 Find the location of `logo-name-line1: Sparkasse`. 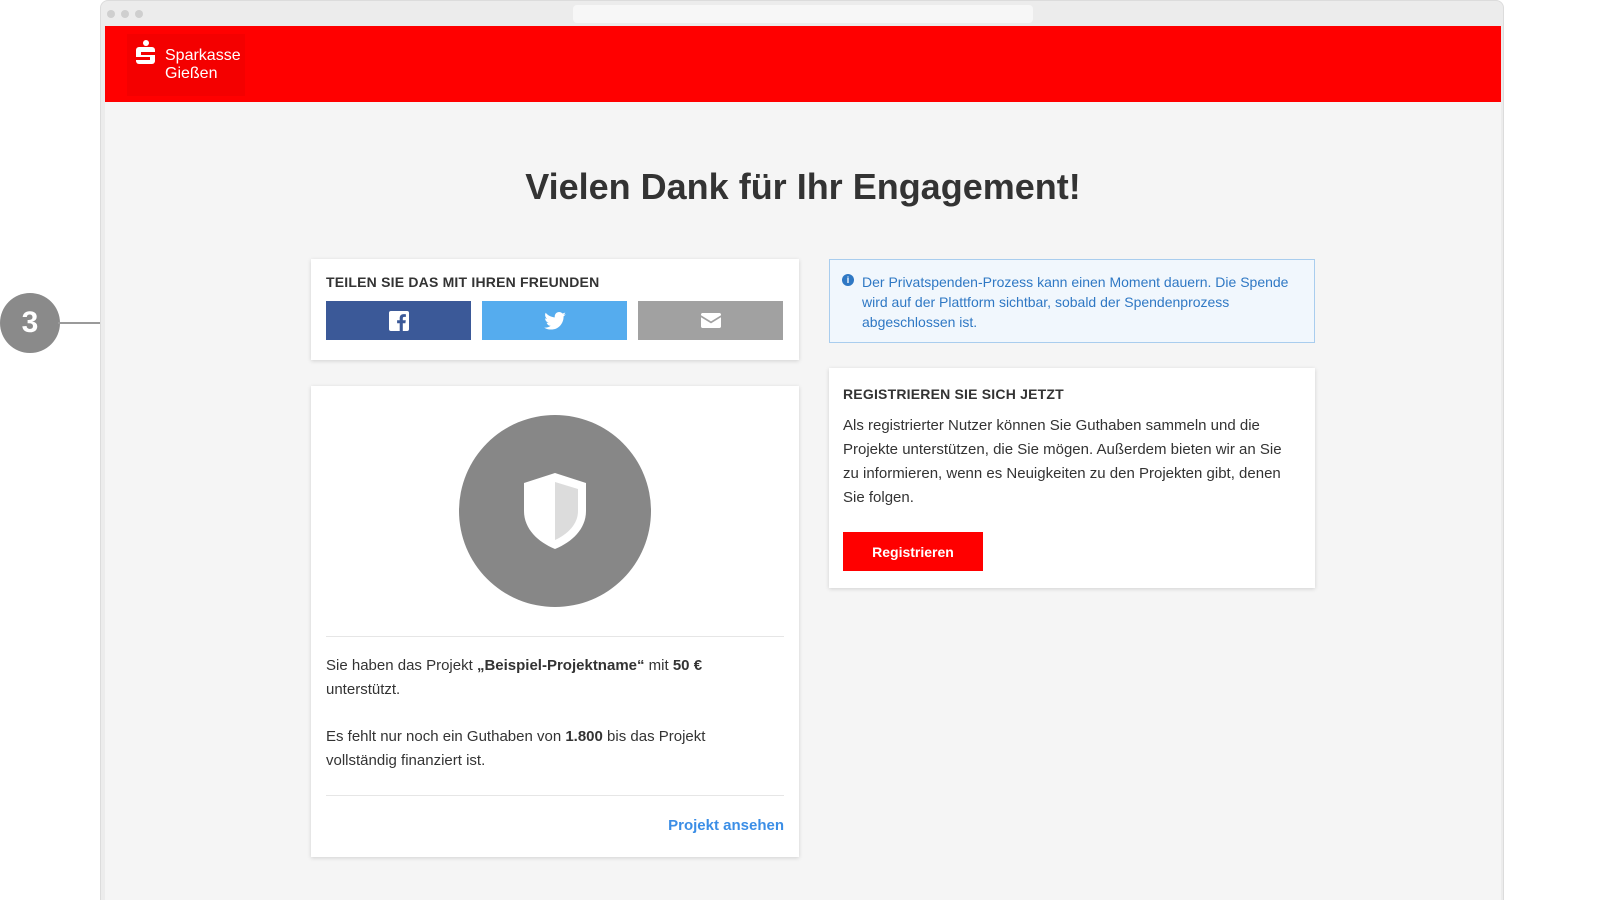

logo-name-line1: Sparkasse is located at coordinates (203, 55).